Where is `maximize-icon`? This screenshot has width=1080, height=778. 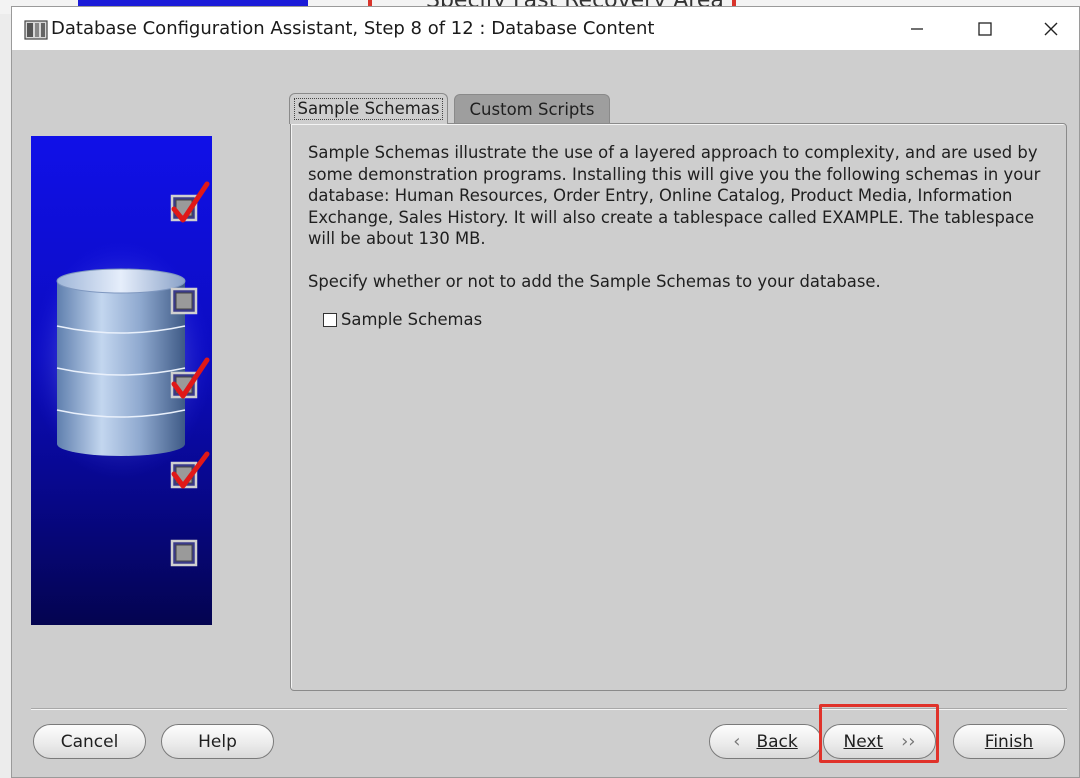 maximize-icon is located at coordinates (985, 28).